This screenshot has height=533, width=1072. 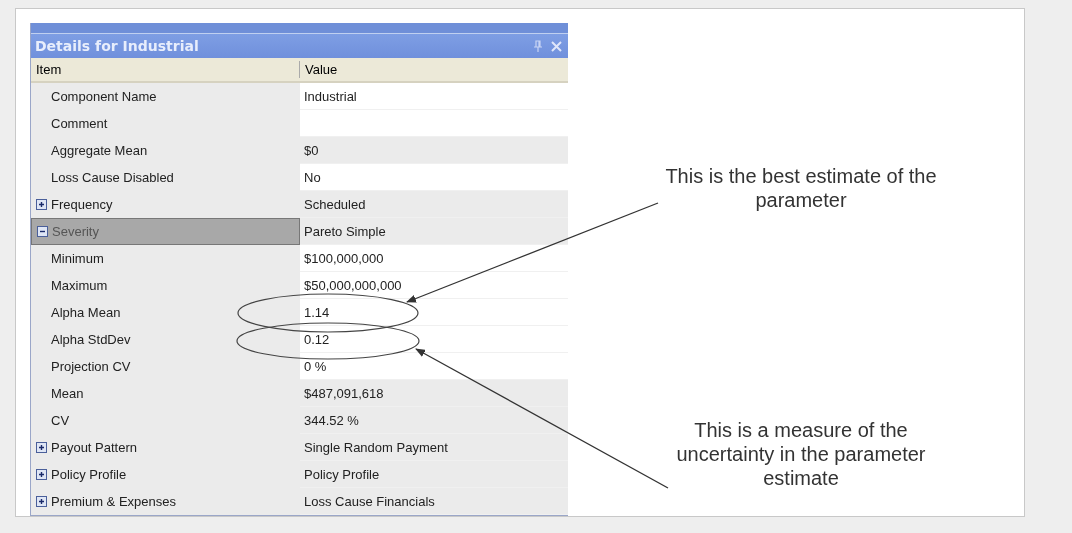 What do you see at coordinates (165, 258) in the screenshot?
I see `property-name: Minimum` at bounding box center [165, 258].